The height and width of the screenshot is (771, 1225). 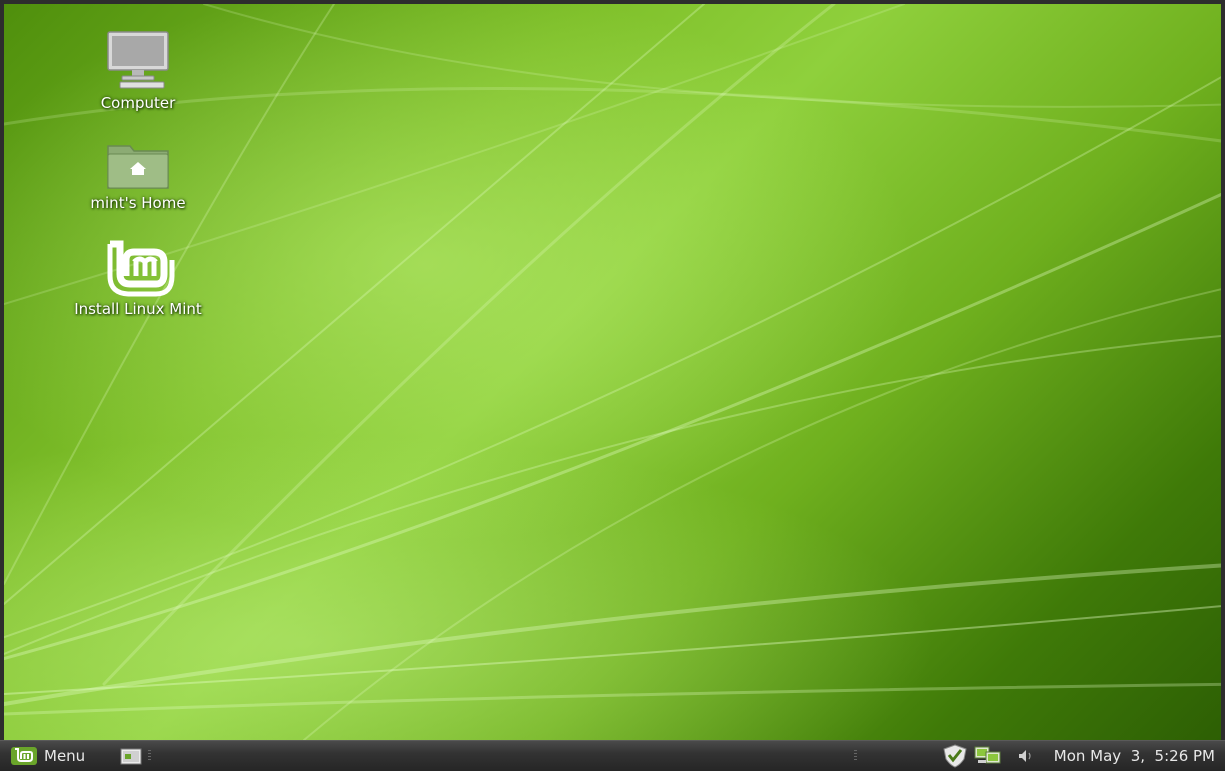 What do you see at coordinates (988, 756) in the screenshot?
I see `network-icon` at bounding box center [988, 756].